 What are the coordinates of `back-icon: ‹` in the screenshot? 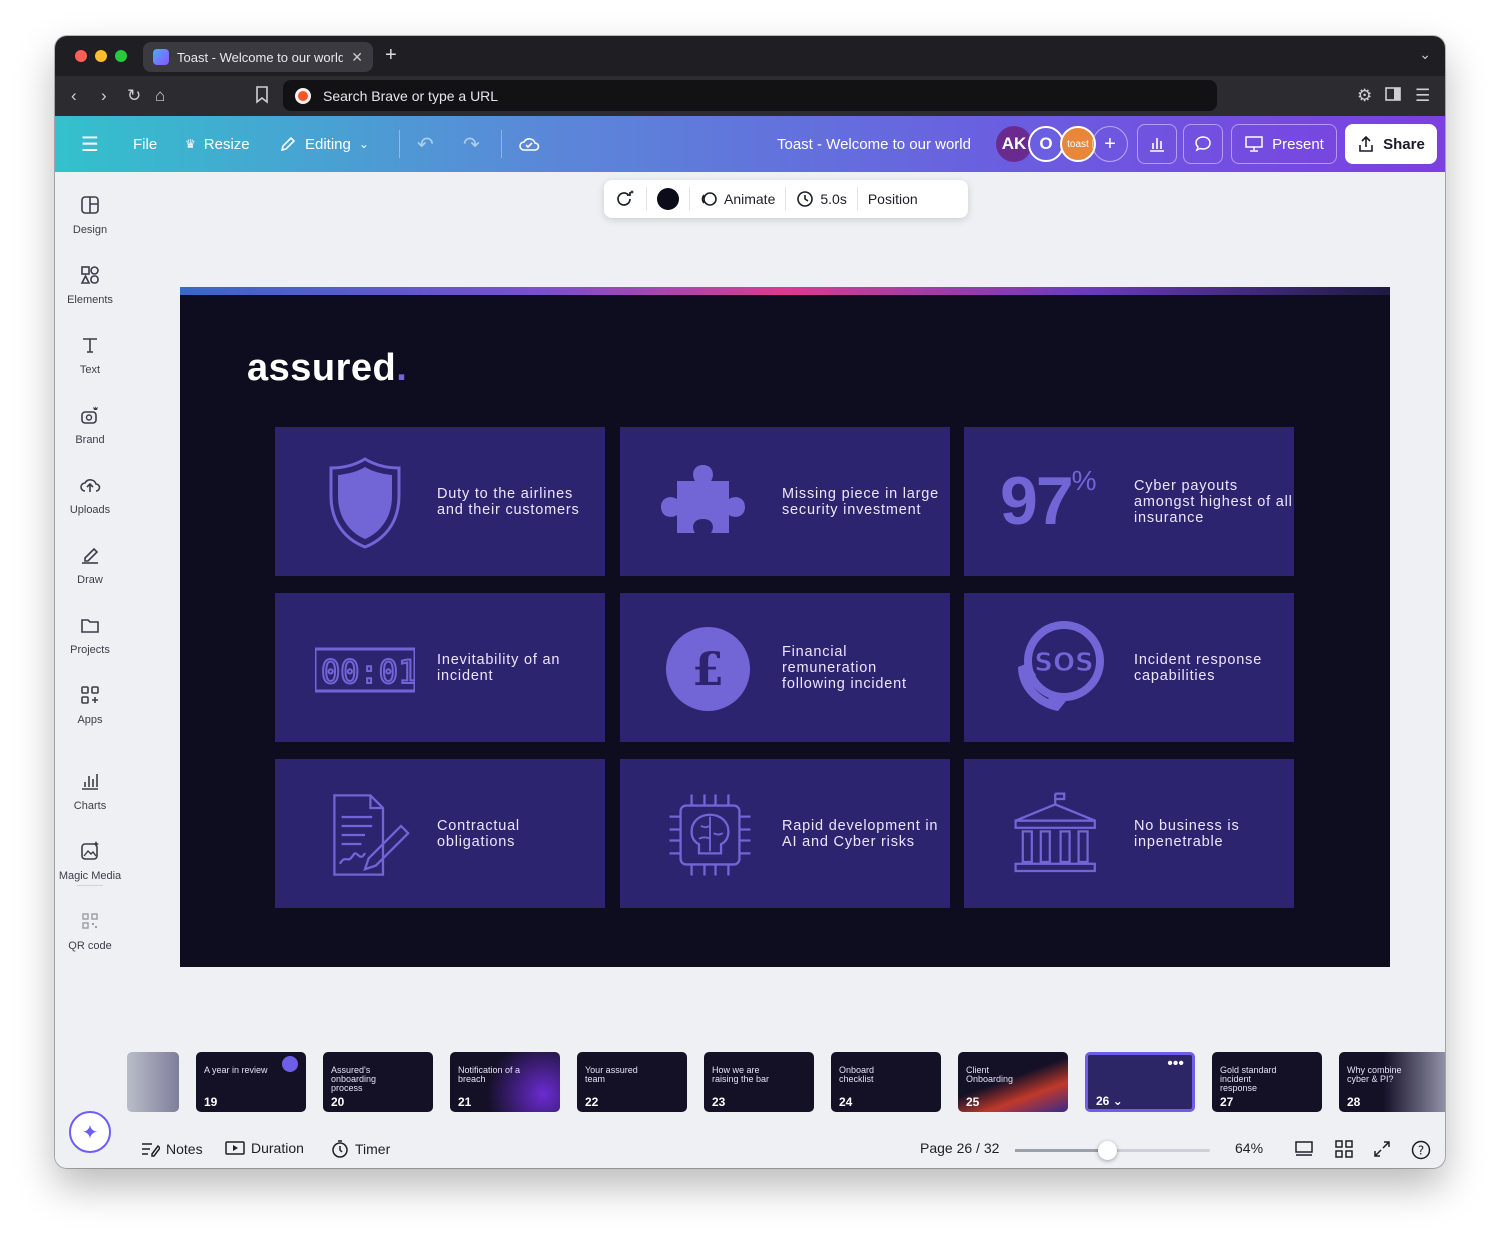 It's located at (74, 96).